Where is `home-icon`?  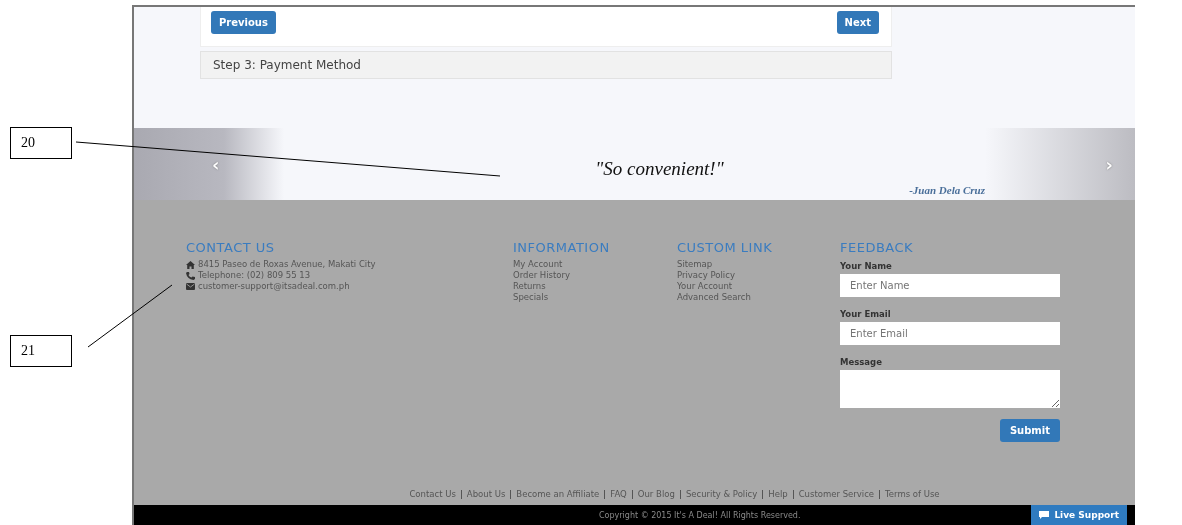
home-icon is located at coordinates (190, 264).